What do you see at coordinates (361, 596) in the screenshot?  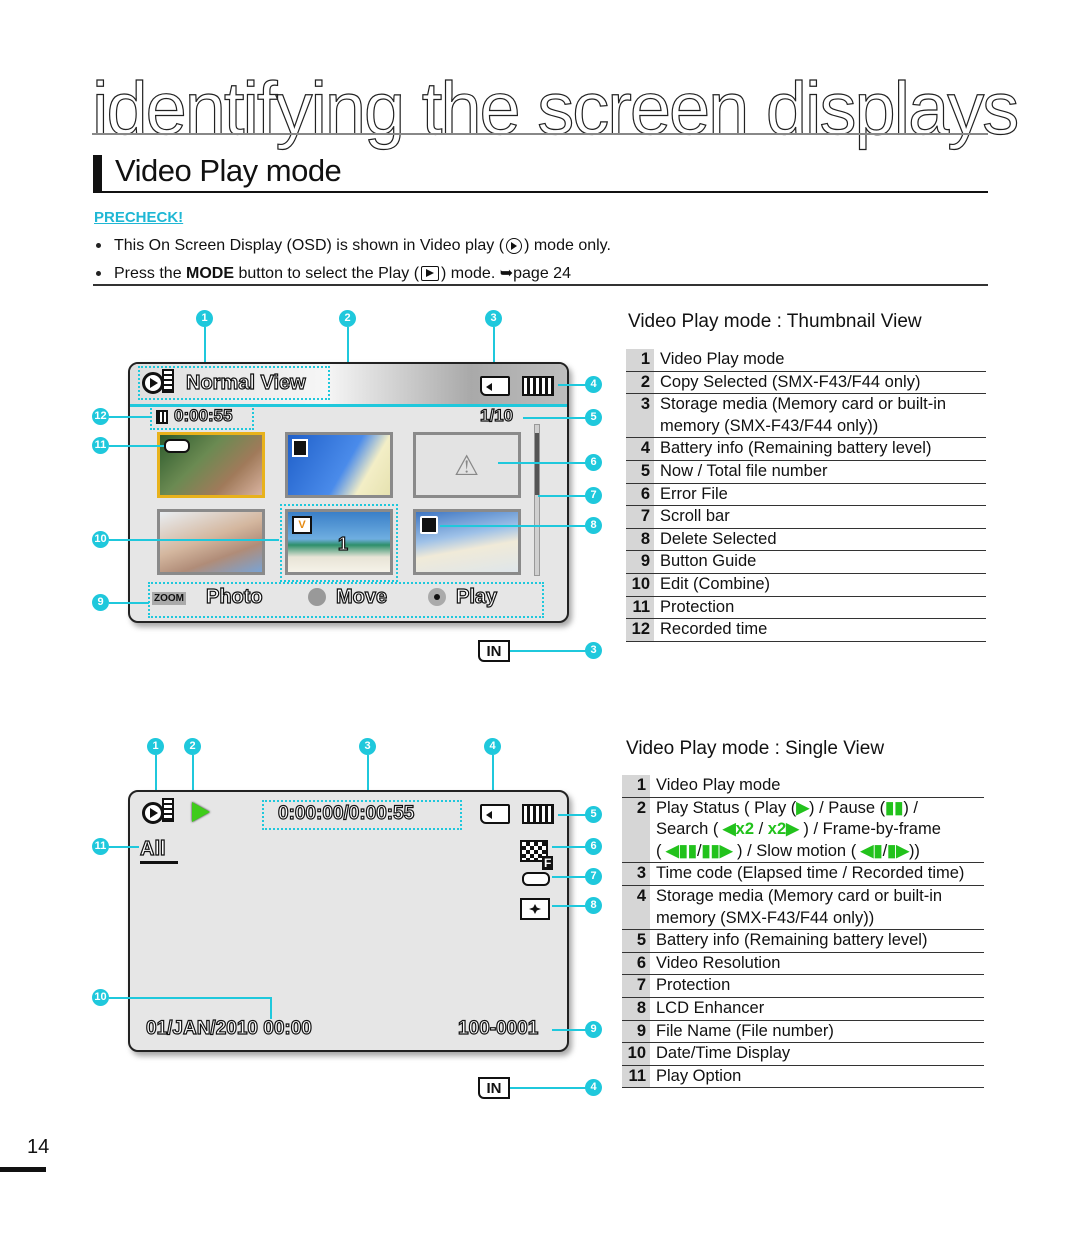 I see `guide-move: Move` at bounding box center [361, 596].